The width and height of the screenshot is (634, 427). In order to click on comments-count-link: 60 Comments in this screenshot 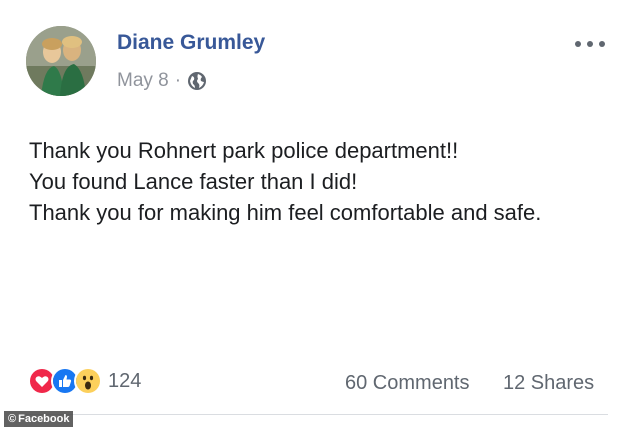, I will do `click(407, 383)`.